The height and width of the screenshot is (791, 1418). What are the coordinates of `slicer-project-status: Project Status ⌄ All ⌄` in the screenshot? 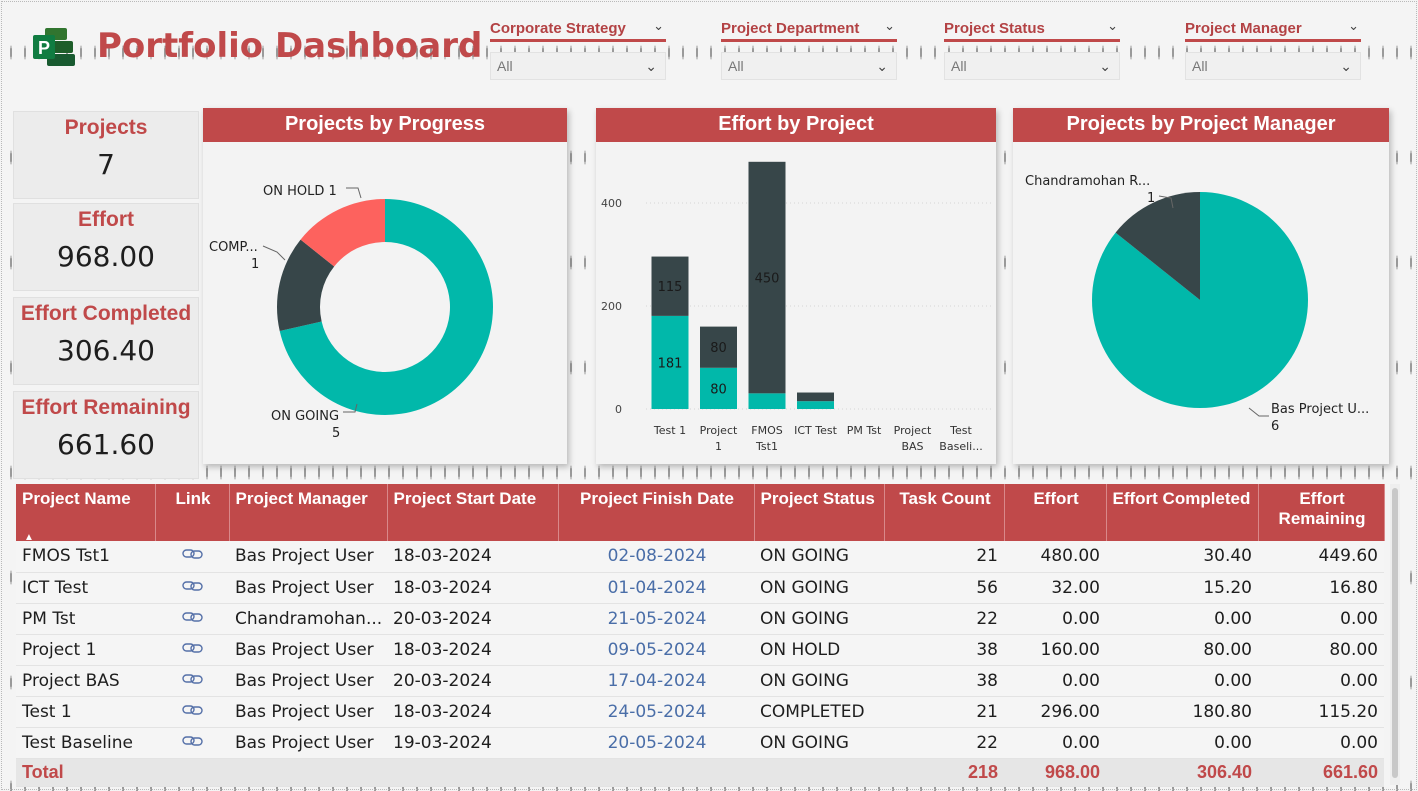 It's located at (1032, 49).